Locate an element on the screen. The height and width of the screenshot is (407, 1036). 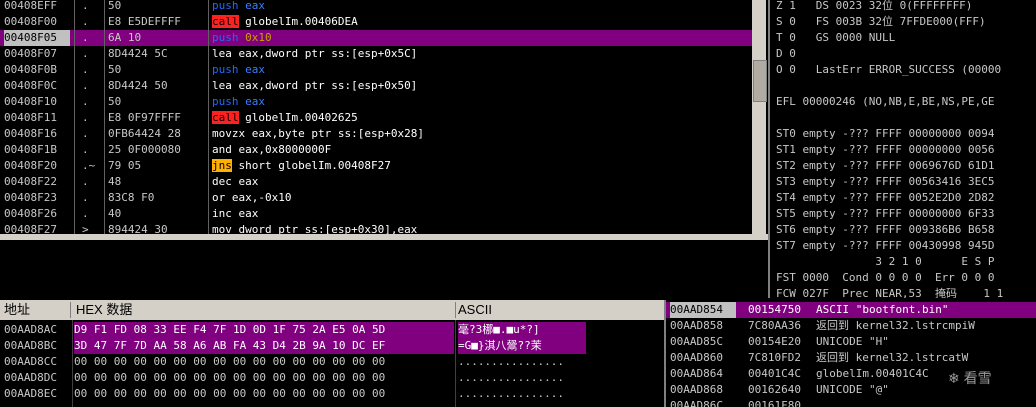
dump-header-hex: HEX 数据 is located at coordinates (104, 310).